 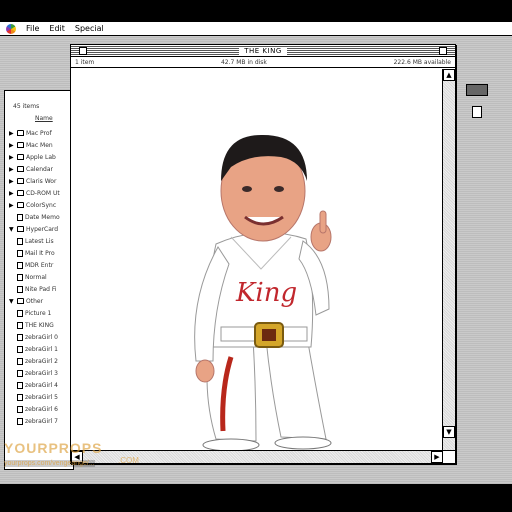 What do you see at coordinates (323, 222) in the screenshot?
I see `raised-finger` at bounding box center [323, 222].